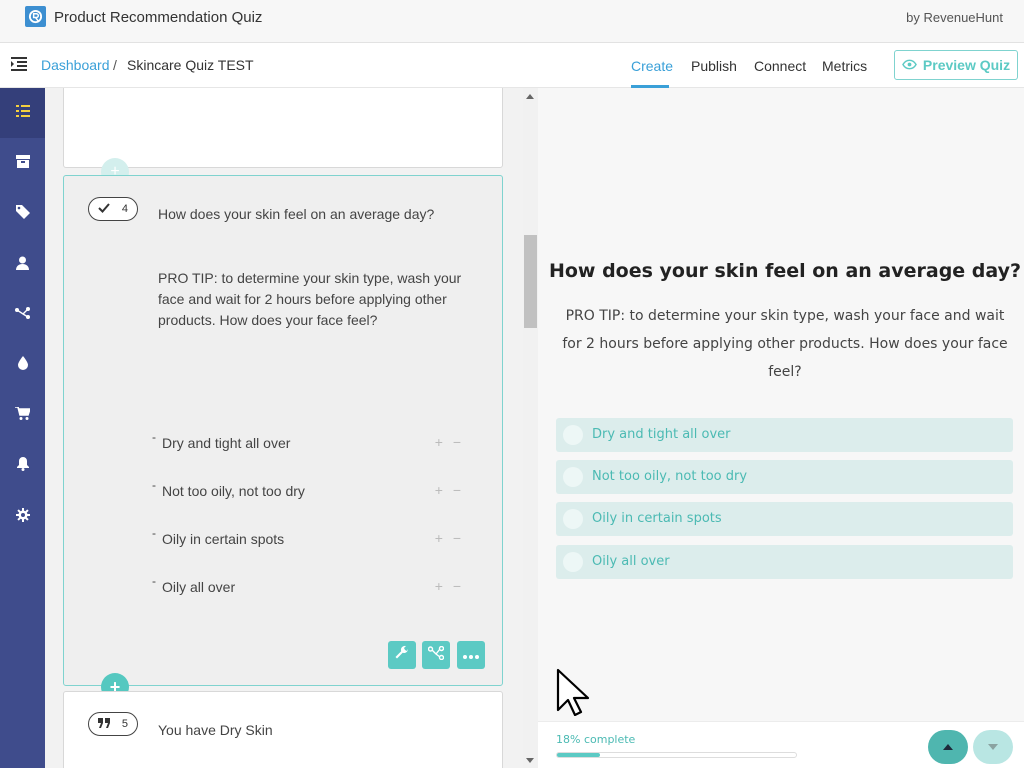 The width and height of the screenshot is (1024, 768). I want to click on bell-icon, so click(22, 466).